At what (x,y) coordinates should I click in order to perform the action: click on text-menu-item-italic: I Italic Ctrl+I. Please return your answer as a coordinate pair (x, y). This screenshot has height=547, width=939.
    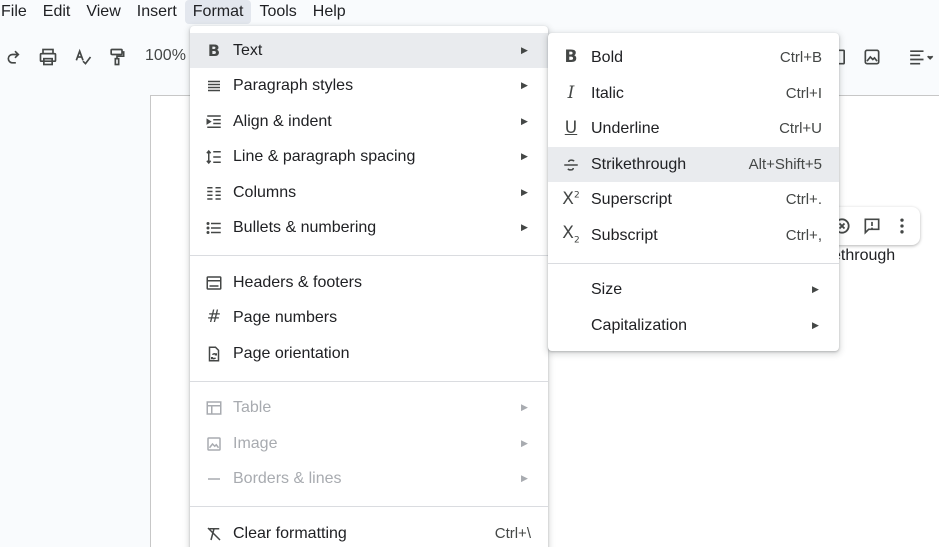
    Looking at the image, I should click on (693, 93).